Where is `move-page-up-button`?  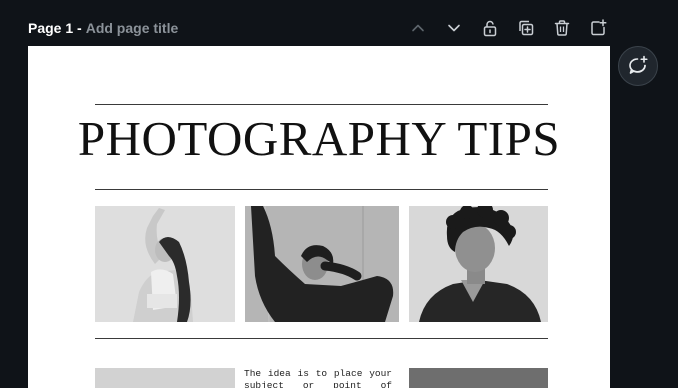 move-page-up-button is located at coordinates (418, 28).